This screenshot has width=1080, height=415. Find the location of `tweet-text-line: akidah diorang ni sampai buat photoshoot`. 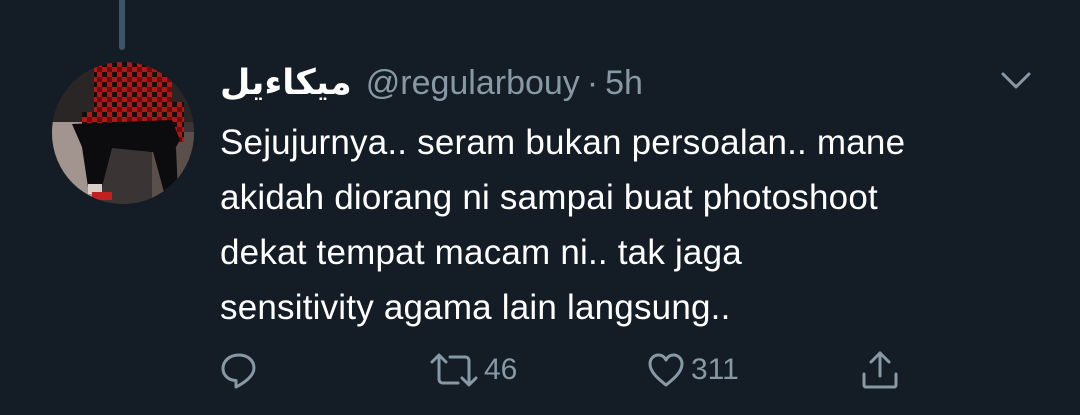

tweet-text-line: akidah diorang ni sampai buat photoshoot is located at coordinates (549, 197).